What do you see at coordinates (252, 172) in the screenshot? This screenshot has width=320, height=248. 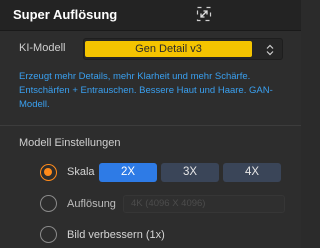 I see `scale-4x-button: 4X` at bounding box center [252, 172].